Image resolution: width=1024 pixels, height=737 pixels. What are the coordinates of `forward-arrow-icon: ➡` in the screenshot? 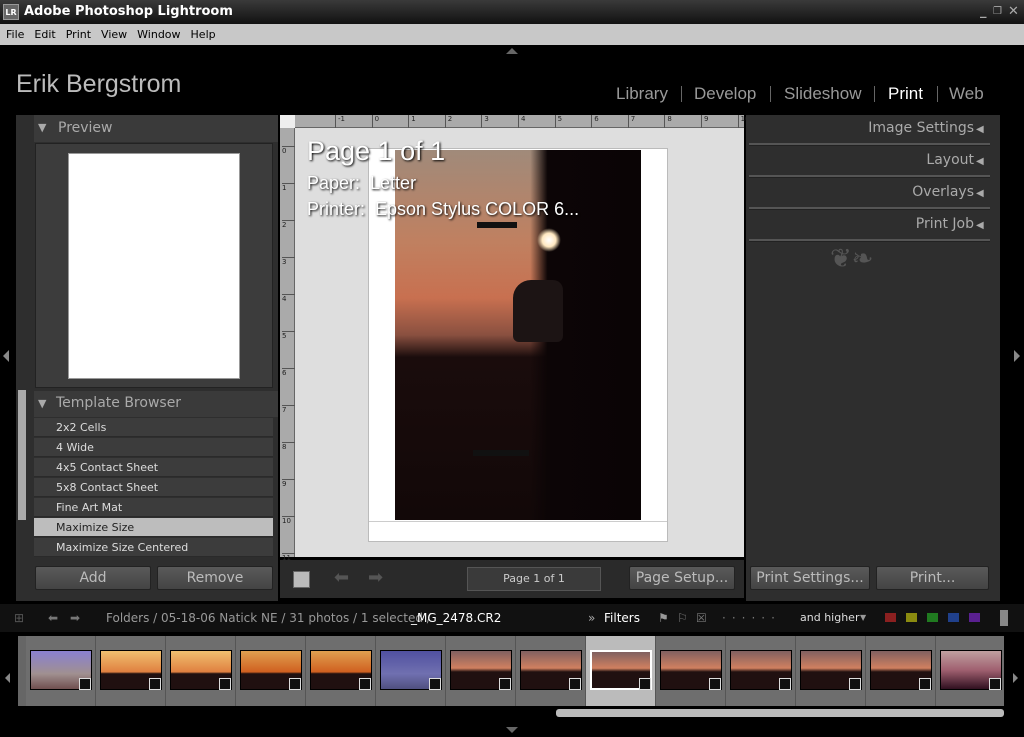 It's located at (75, 618).